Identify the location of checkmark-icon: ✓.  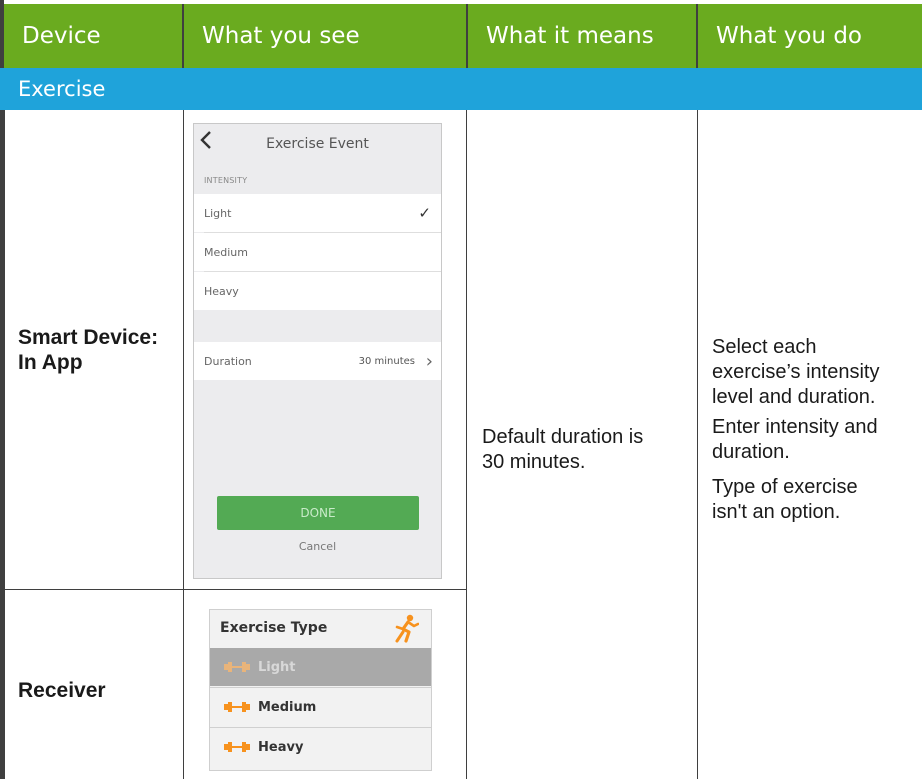
(424, 213).